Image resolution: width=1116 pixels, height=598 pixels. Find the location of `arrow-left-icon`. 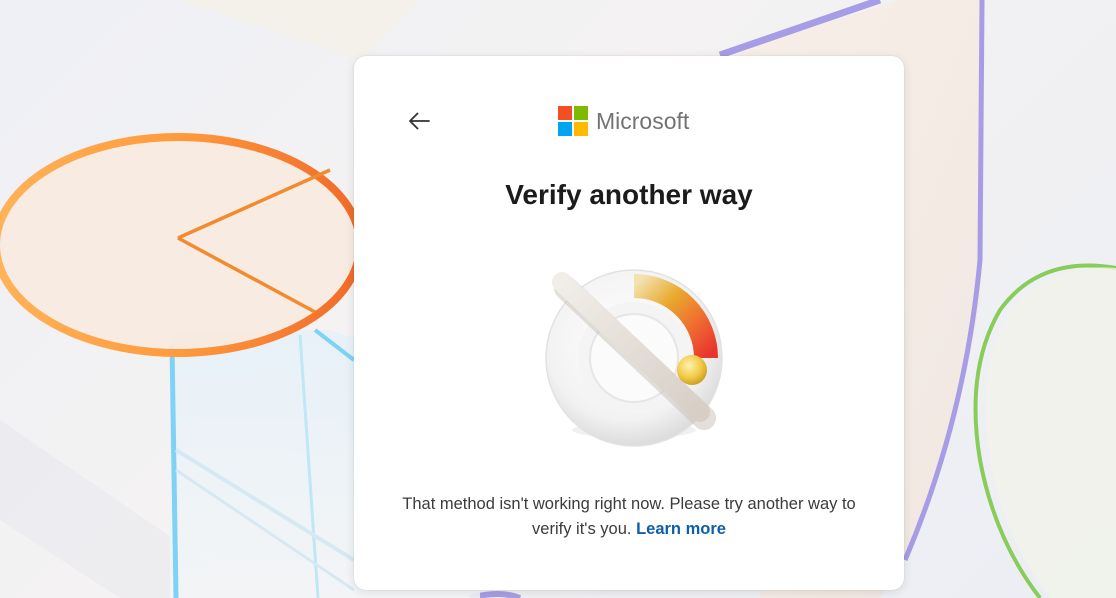

arrow-left-icon is located at coordinates (419, 121).